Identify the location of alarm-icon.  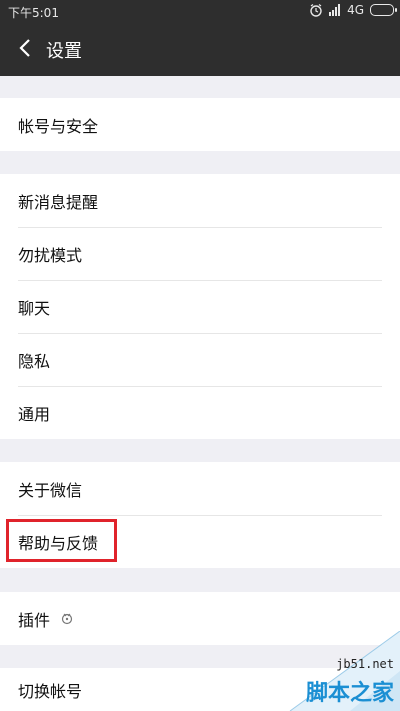
(316, 10).